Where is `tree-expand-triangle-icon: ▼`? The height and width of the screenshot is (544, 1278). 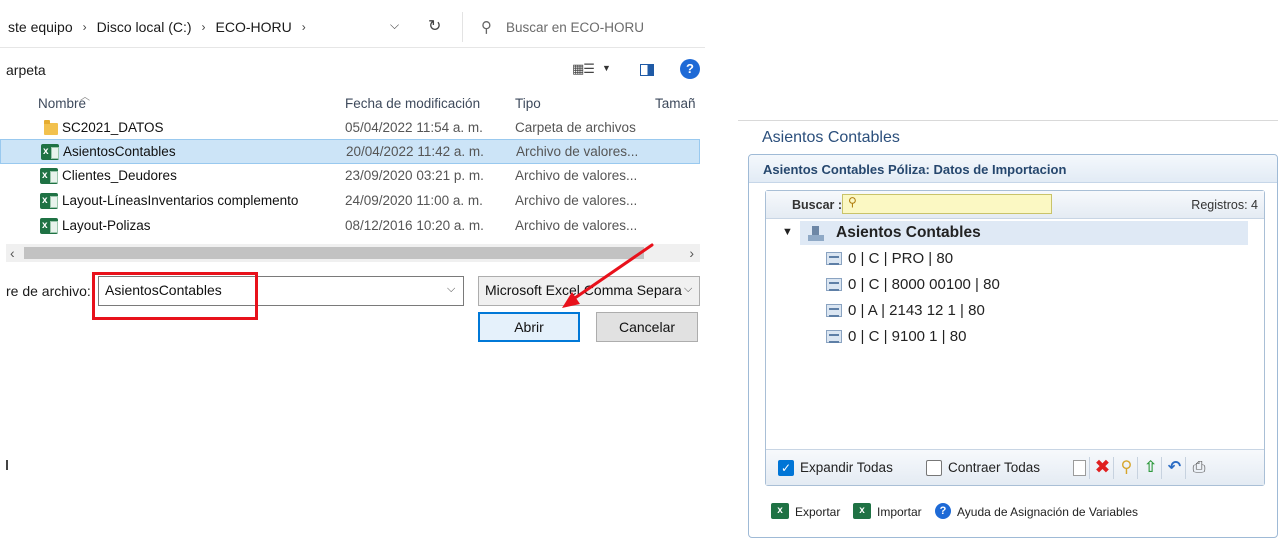 tree-expand-triangle-icon: ▼ is located at coordinates (787, 232).